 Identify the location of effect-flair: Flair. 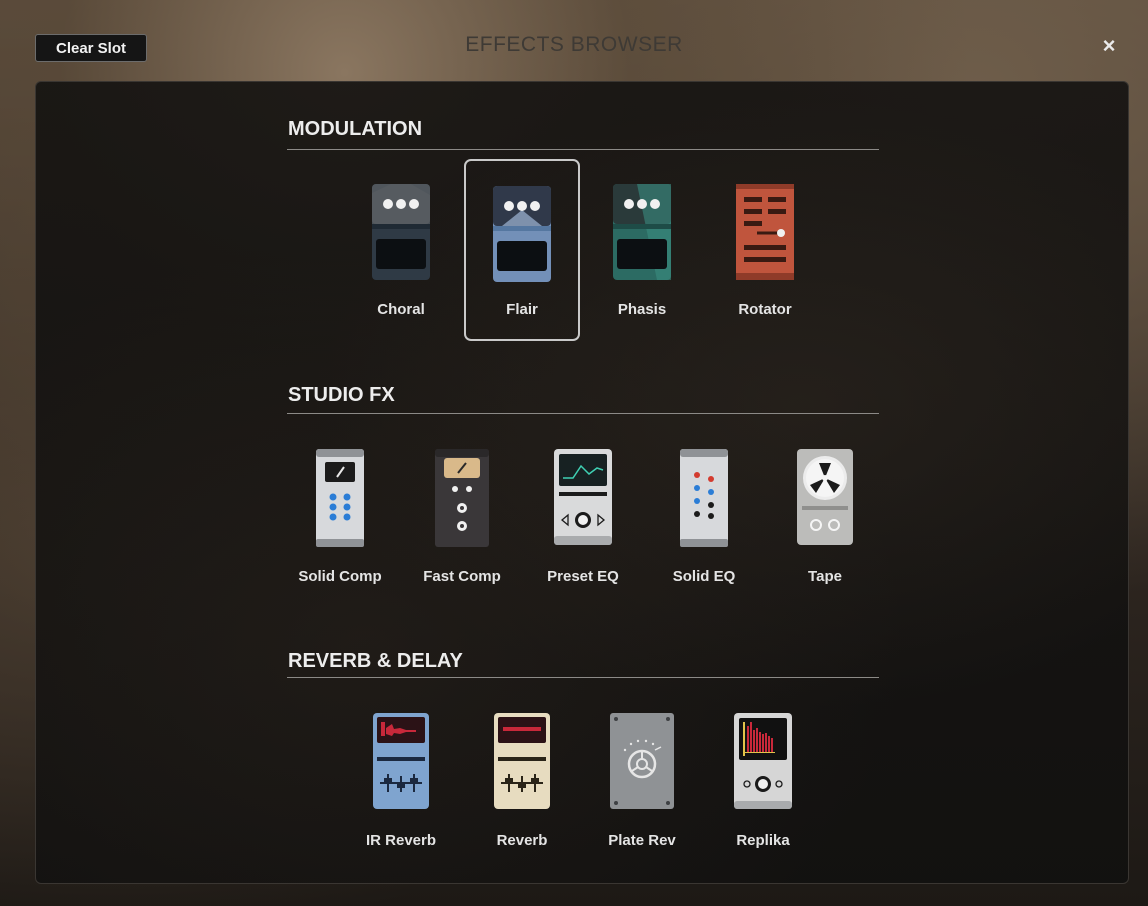
(522, 250).